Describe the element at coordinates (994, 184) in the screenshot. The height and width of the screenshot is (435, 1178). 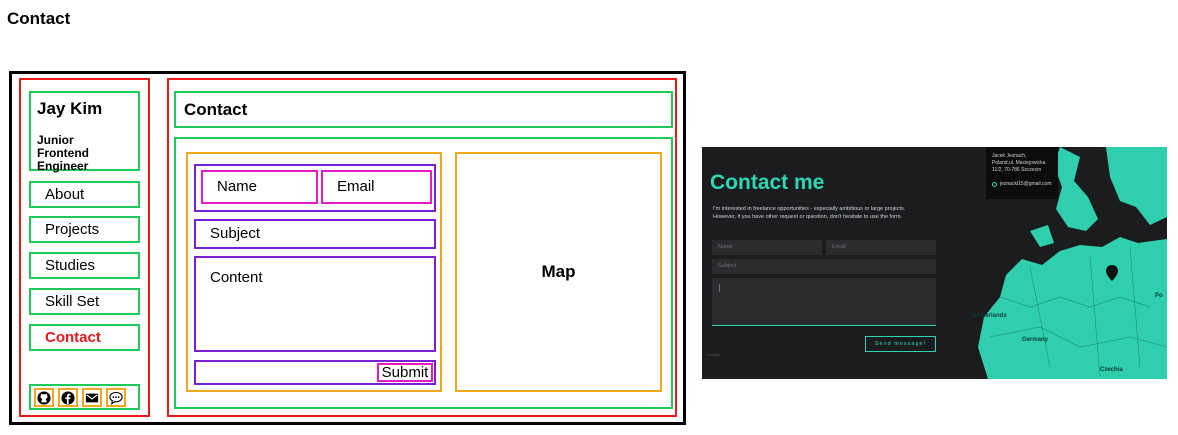
I see `email-dot-icon` at that location.